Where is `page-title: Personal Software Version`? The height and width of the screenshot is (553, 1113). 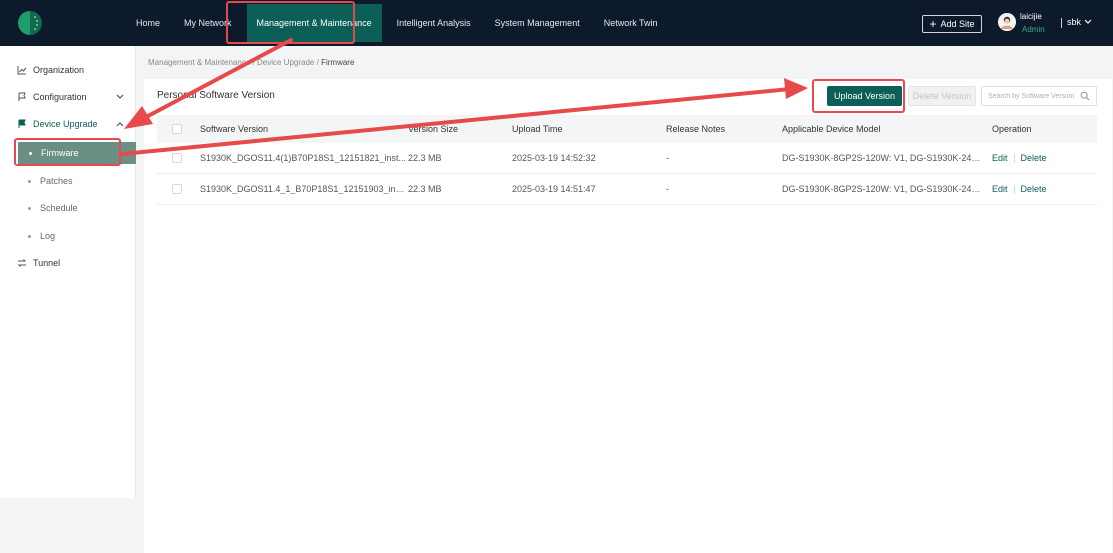
page-title: Personal Software Version is located at coordinates (216, 95).